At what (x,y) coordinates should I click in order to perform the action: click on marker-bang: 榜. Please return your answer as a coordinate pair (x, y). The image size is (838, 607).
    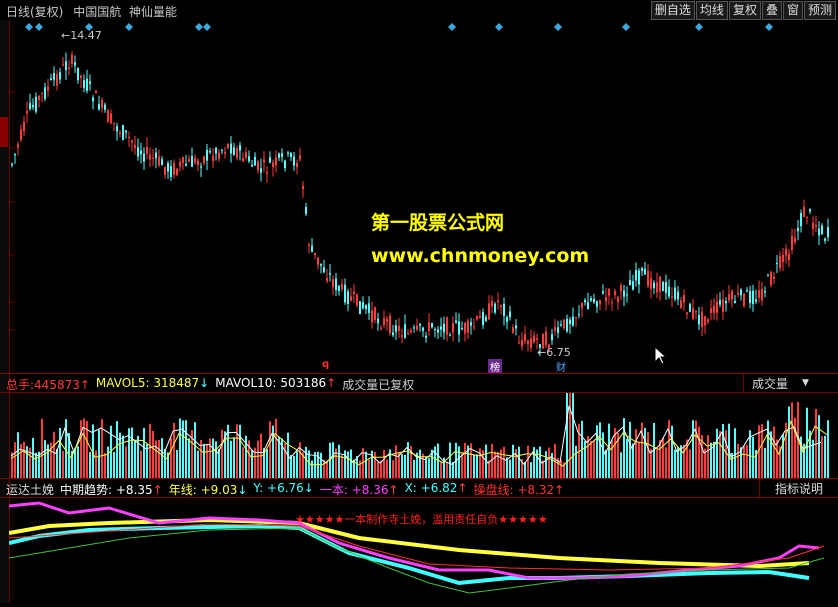
    Looking at the image, I should click on (495, 366).